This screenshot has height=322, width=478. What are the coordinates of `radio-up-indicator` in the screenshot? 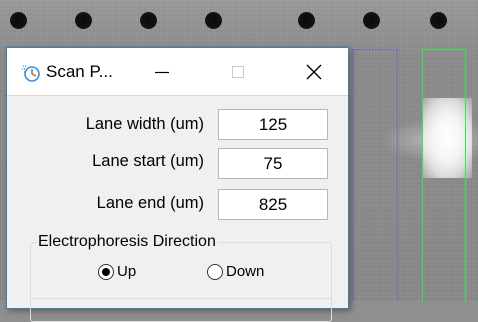 It's located at (106, 271).